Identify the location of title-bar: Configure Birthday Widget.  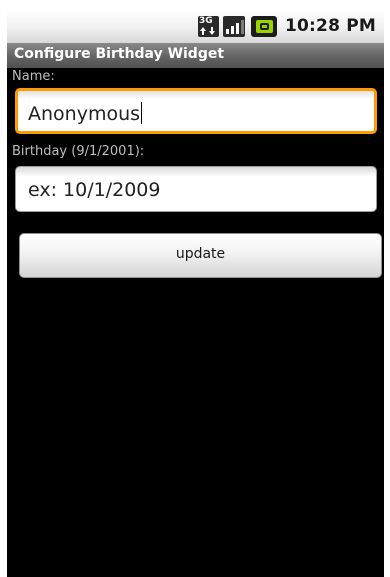
(195, 55).